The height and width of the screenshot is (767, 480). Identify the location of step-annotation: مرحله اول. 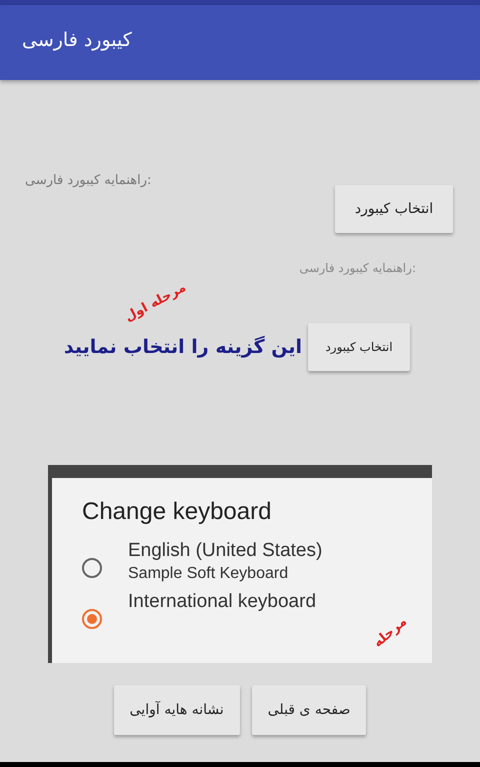
(155, 302).